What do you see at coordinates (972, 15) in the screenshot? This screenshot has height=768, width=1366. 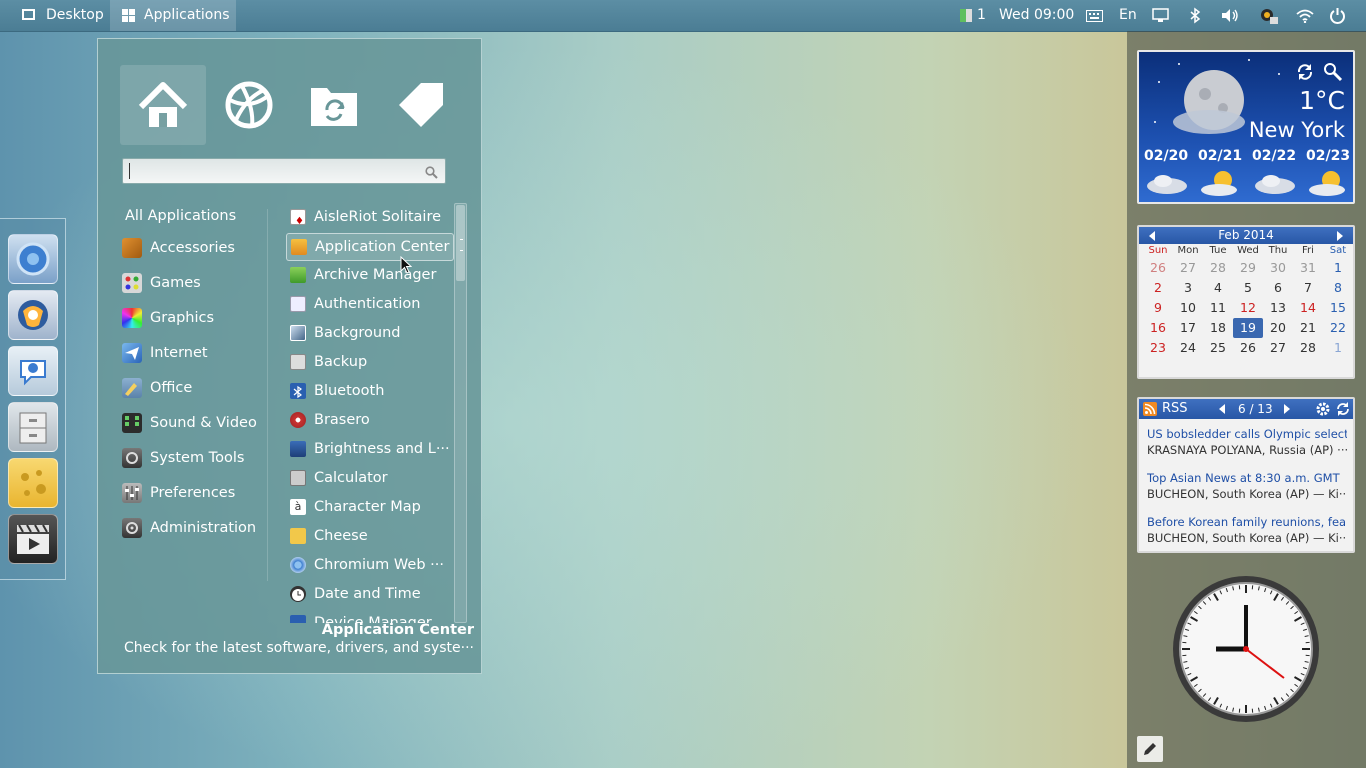 I see `workspace-indicator: 1` at bounding box center [972, 15].